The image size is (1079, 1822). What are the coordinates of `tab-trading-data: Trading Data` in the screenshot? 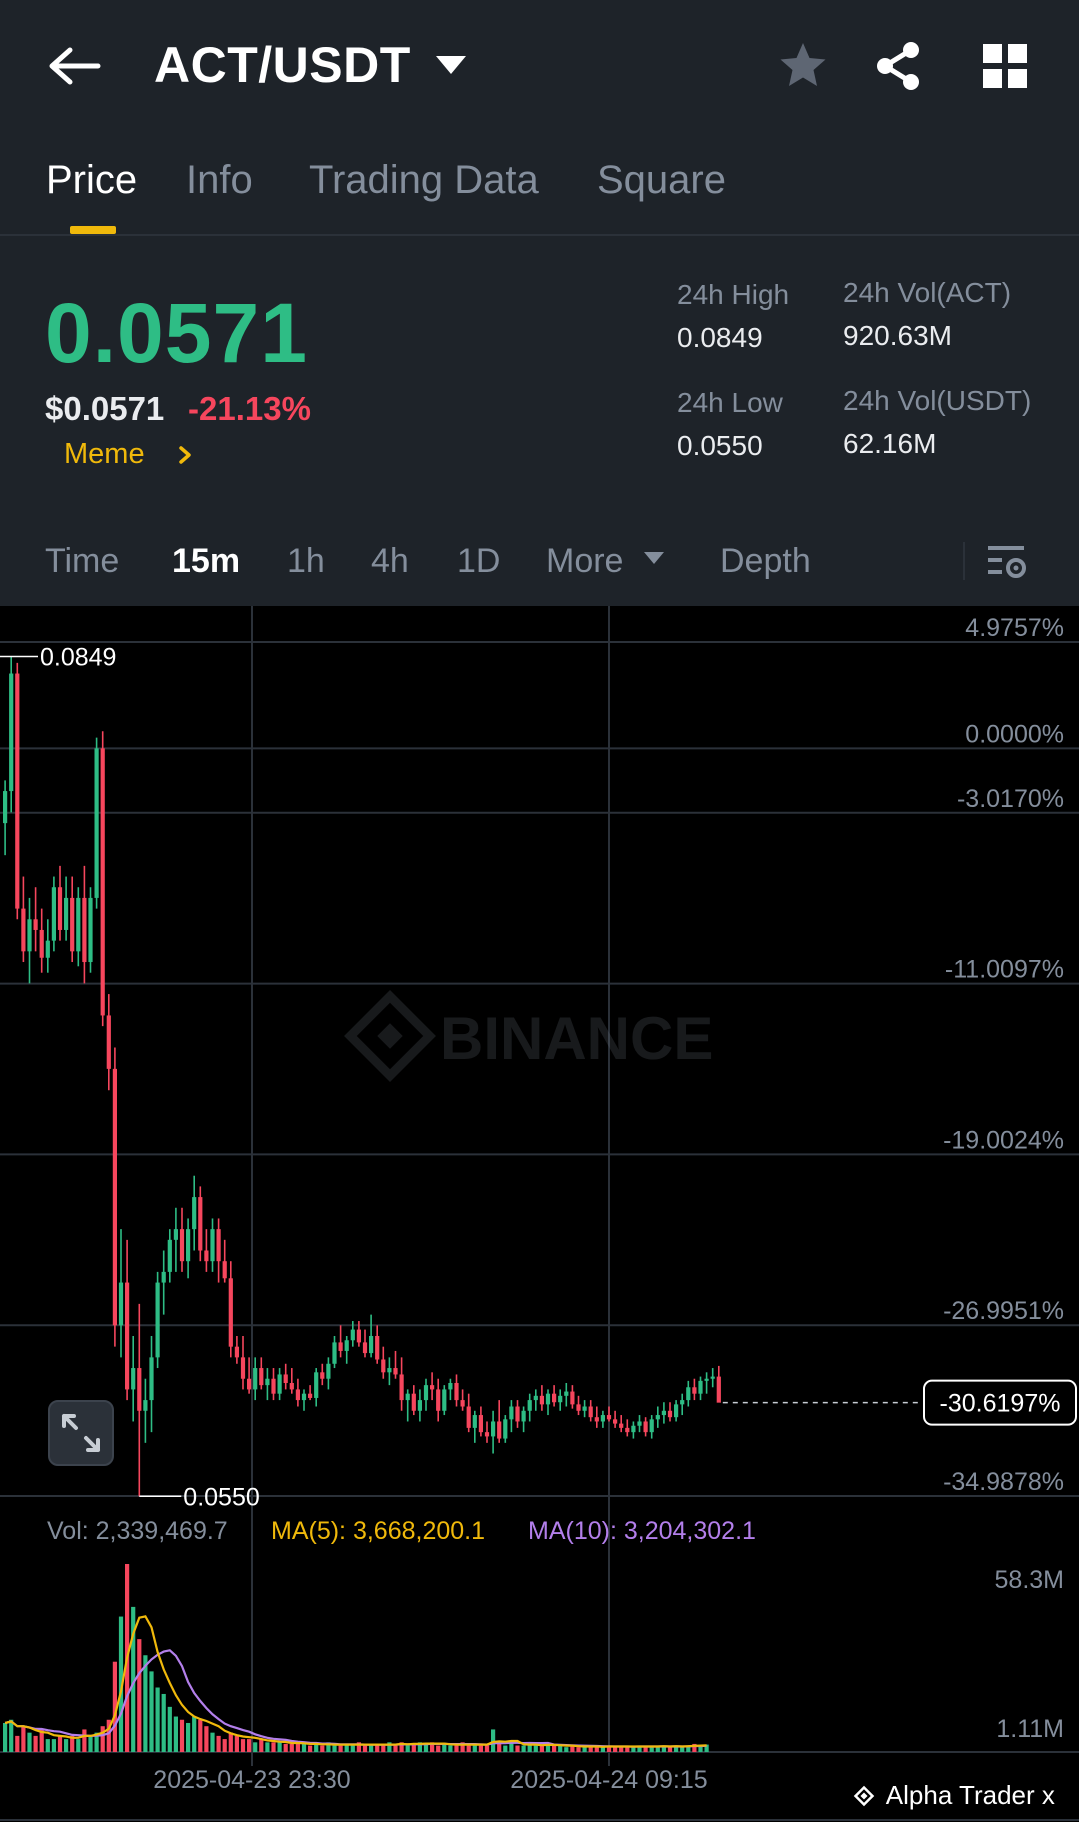 It's located at (424, 180).